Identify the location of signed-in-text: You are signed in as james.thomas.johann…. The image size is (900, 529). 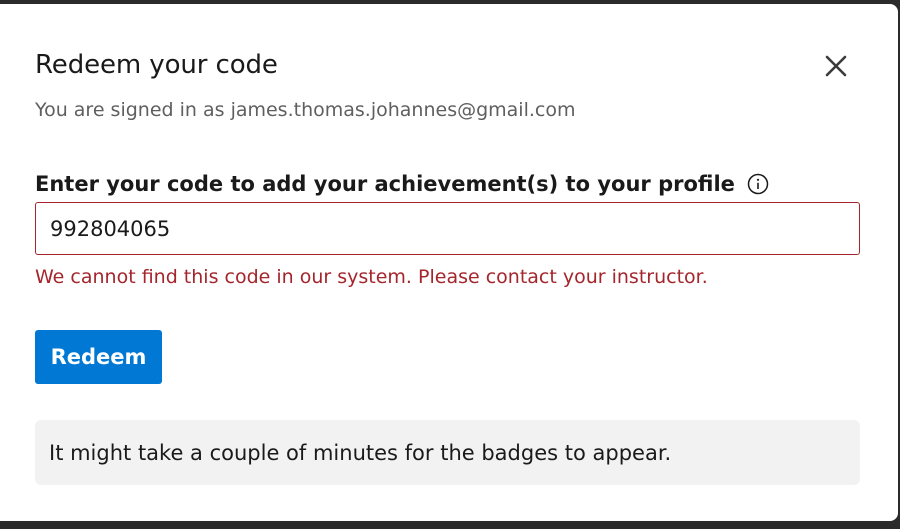
(305, 110).